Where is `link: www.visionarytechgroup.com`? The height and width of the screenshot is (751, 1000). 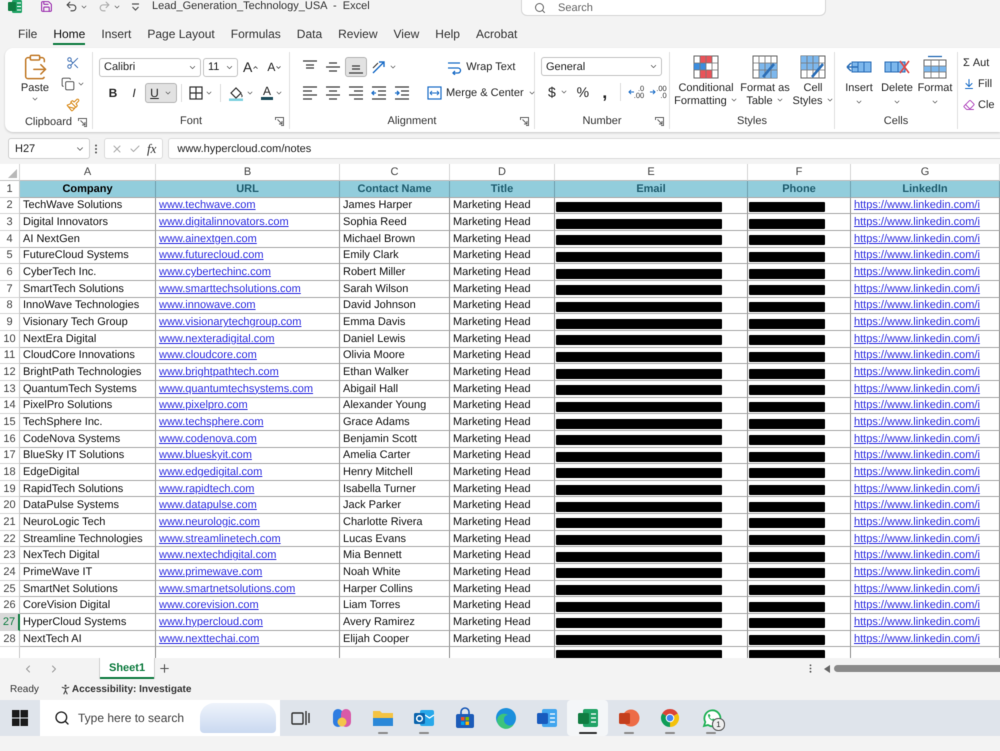 link: www.visionarytechgroup.com is located at coordinates (230, 322).